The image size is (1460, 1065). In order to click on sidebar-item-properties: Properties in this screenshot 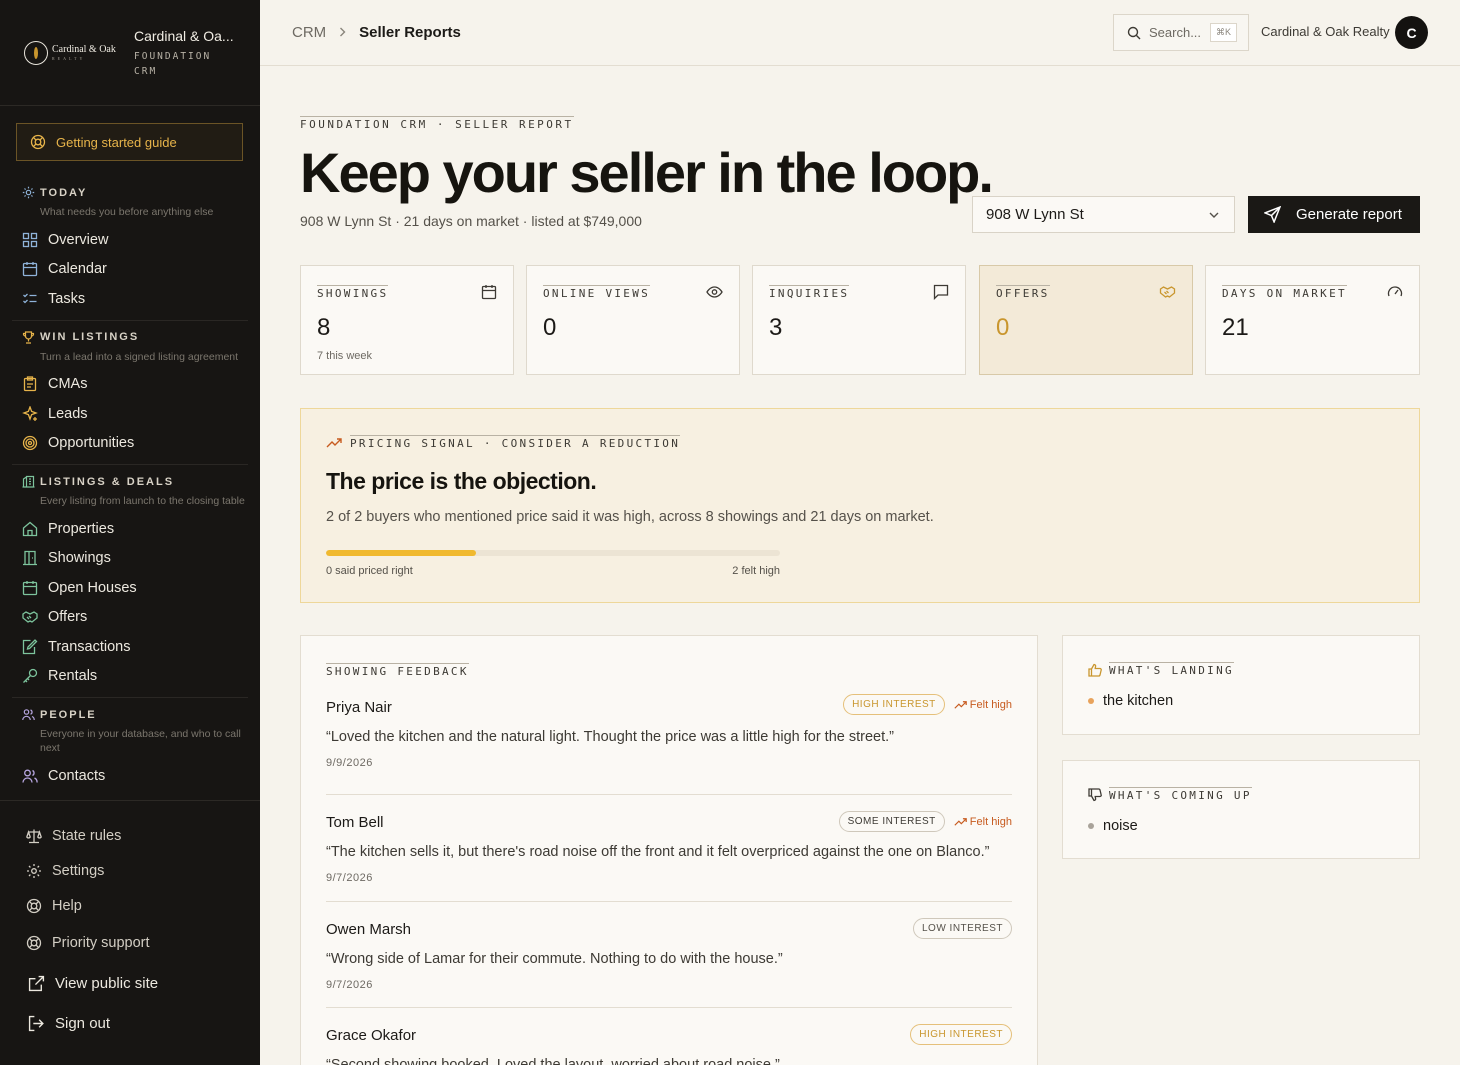, I will do `click(130, 529)`.